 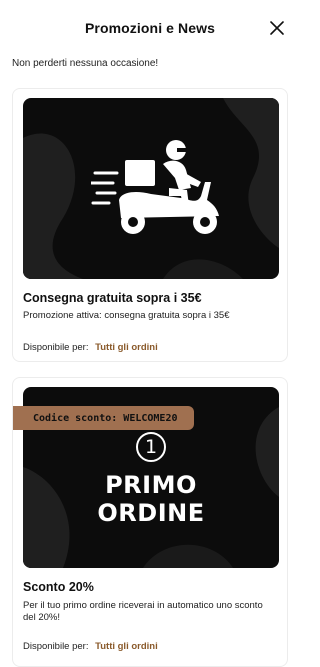 What do you see at coordinates (151, 485) in the screenshot?
I see `banner-line-1: PRIMO` at bounding box center [151, 485].